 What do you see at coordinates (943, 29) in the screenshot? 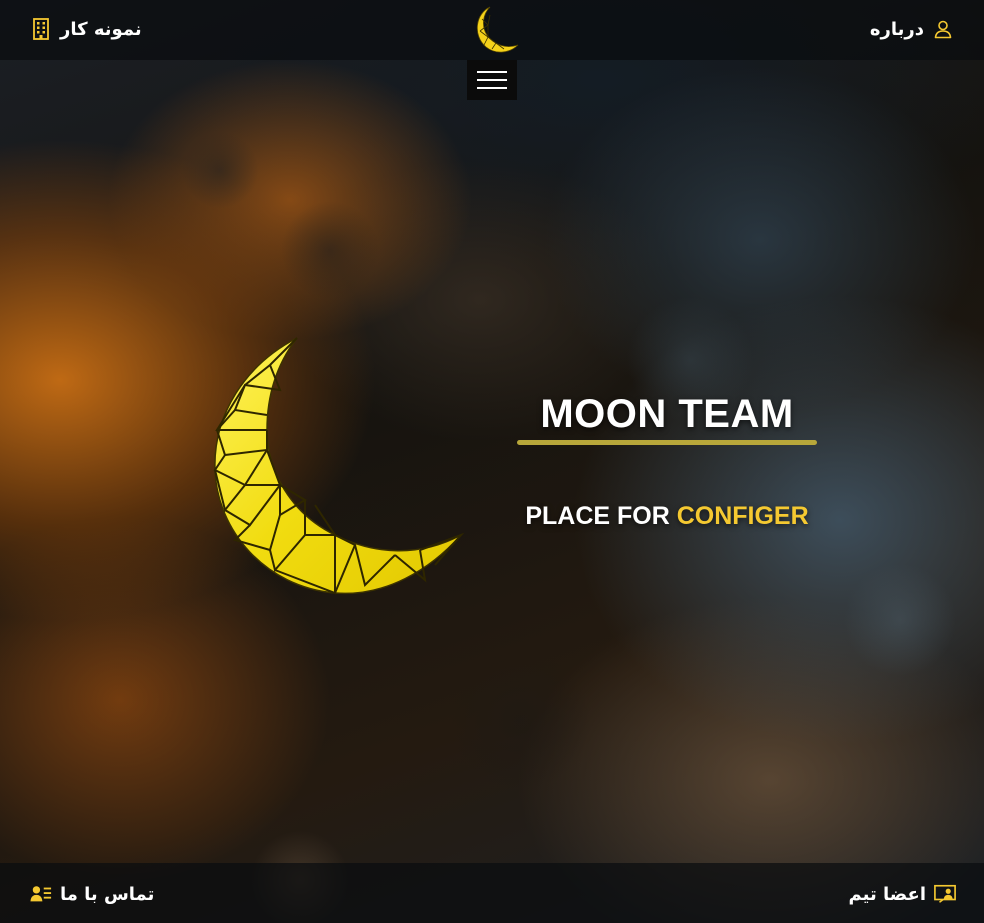
I see `user-icon` at bounding box center [943, 29].